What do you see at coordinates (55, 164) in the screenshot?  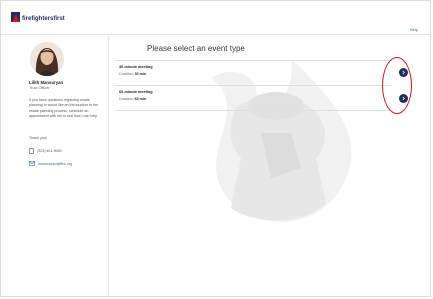 I see `email-link: lmansuryan@ffcu.org` at bounding box center [55, 164].